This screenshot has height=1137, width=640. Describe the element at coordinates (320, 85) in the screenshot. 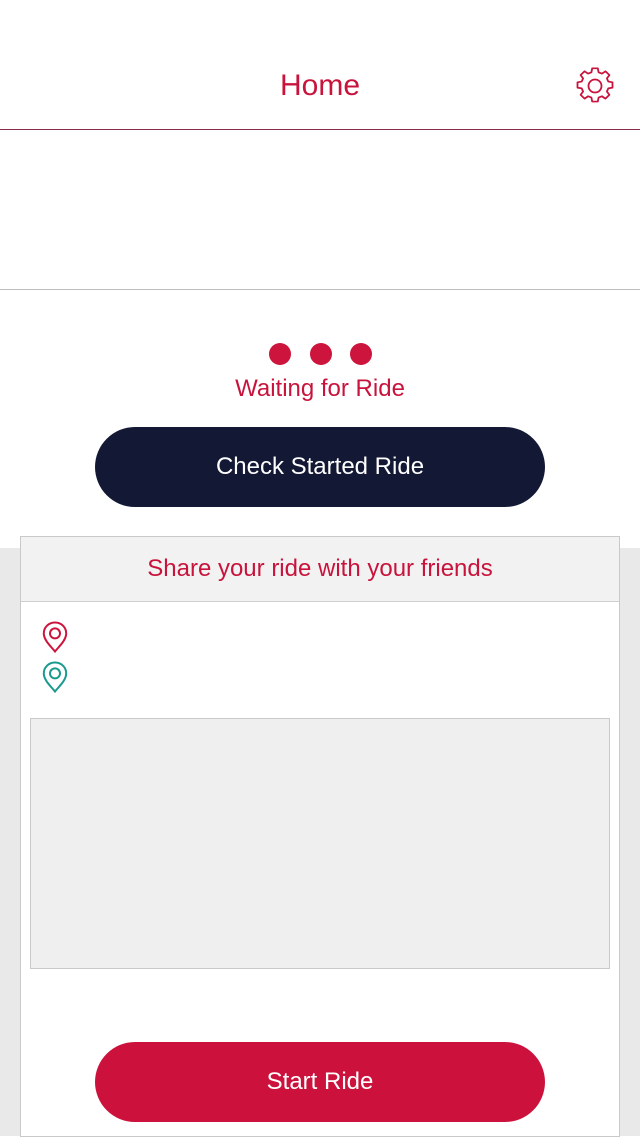

I see `page-title: Home` at that location.